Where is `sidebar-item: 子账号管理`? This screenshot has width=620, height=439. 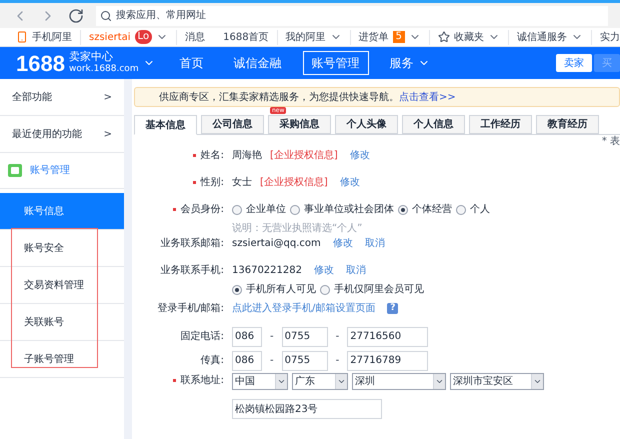 sidebar-item: 子账号管理 is located at coordinates (62, 359).